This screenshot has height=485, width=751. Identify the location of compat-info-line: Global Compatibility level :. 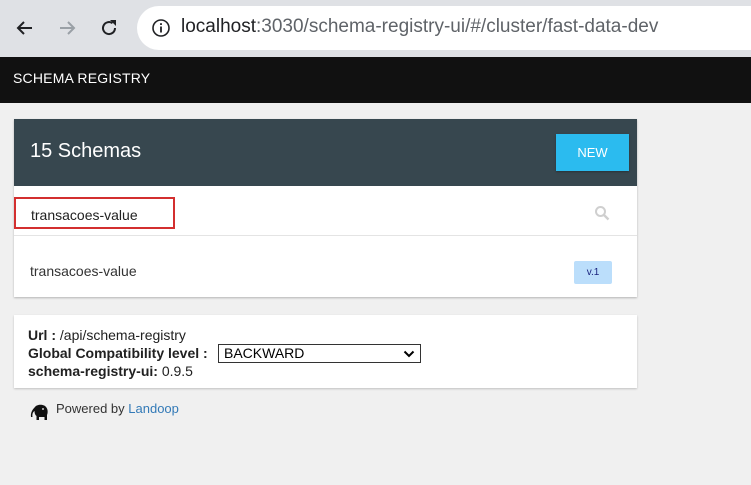
(118, 353).